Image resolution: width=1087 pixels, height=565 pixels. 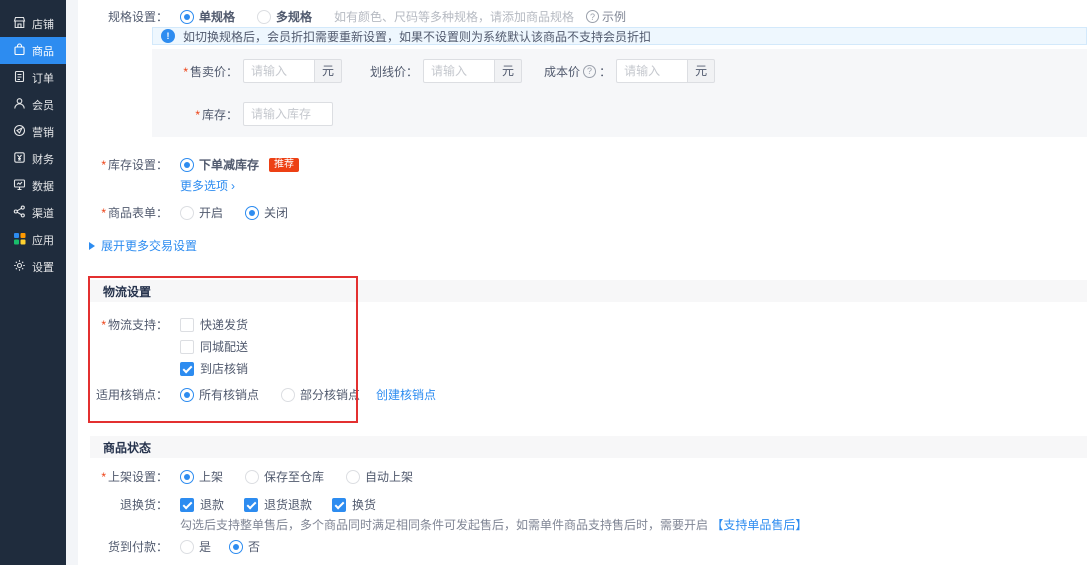 I want to click on sidebar-item-members: 会员, so click(x=33, y=104).